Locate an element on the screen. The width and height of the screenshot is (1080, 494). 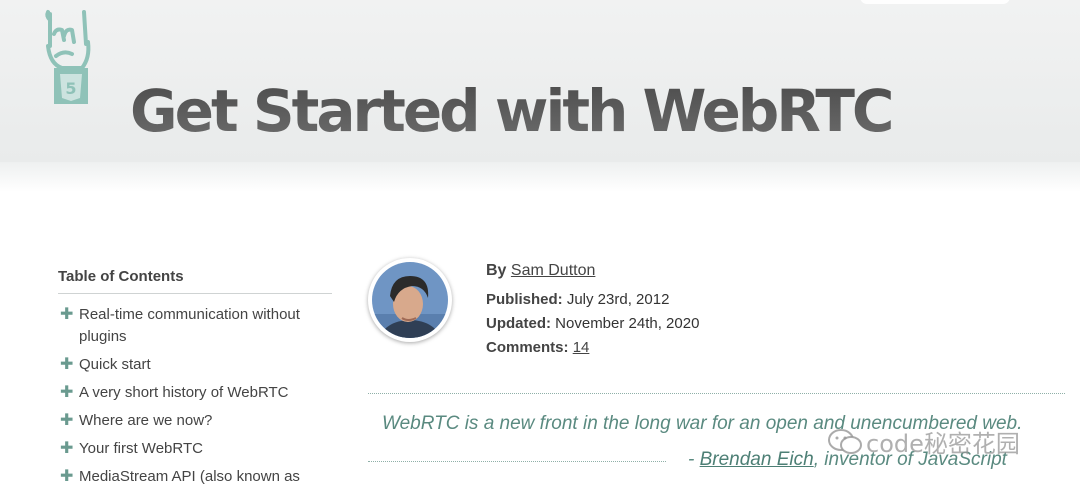
toc-item: ✚ Where are we now? is located at coordinates (195, 421).